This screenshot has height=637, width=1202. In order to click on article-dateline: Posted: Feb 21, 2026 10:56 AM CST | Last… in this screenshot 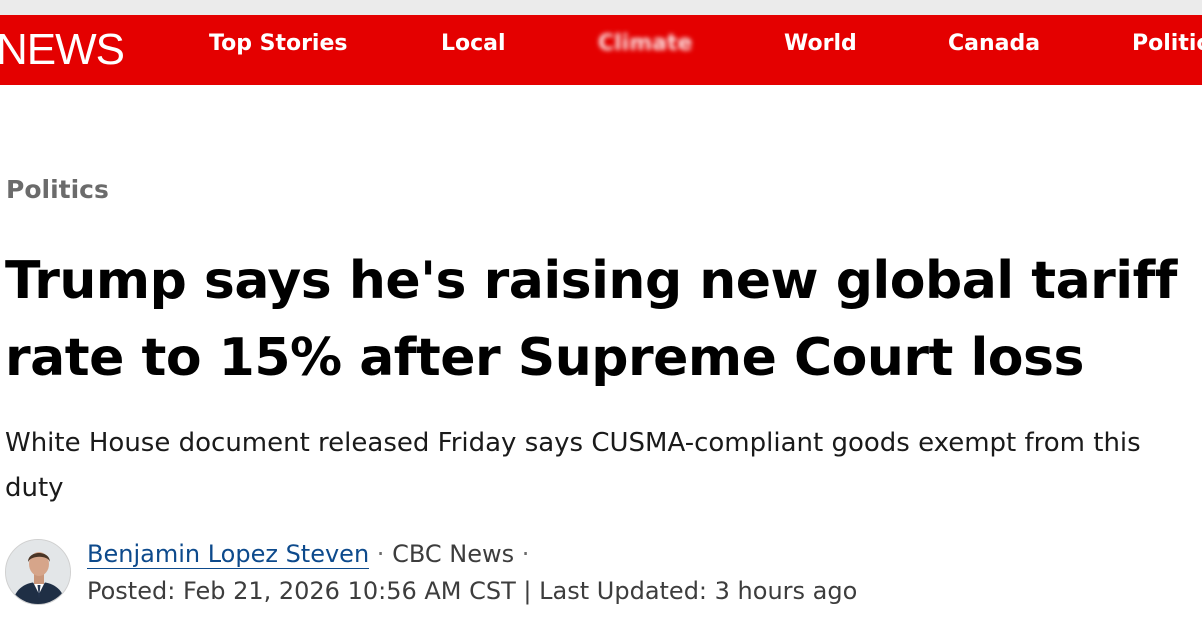, I will do `click(472, 591)`.